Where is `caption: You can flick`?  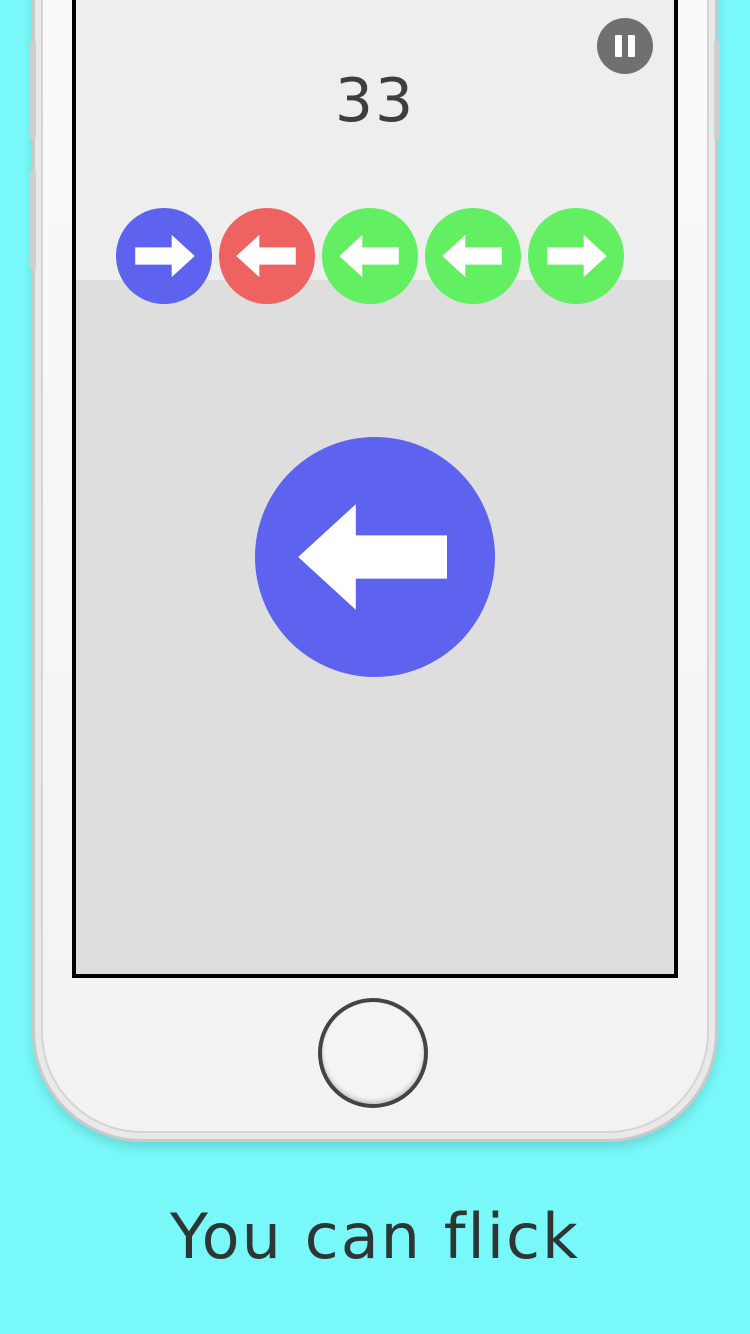 caption: You can flick is located at coordinates (375, 1236).